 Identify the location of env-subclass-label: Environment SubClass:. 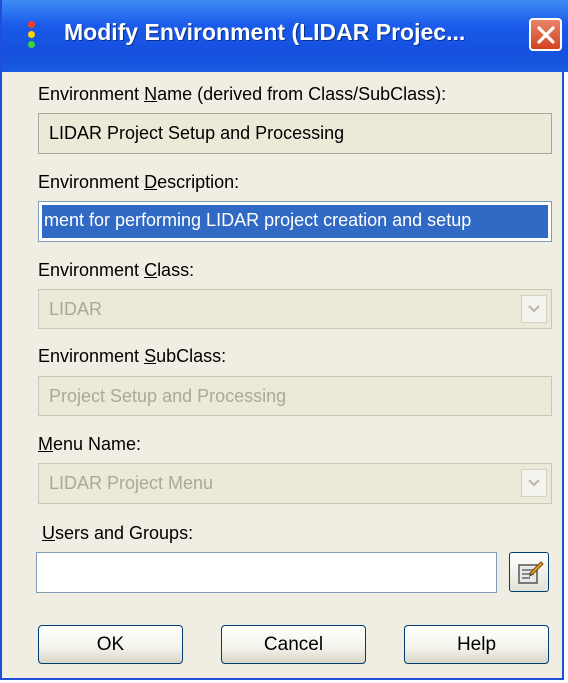
(132, 356).